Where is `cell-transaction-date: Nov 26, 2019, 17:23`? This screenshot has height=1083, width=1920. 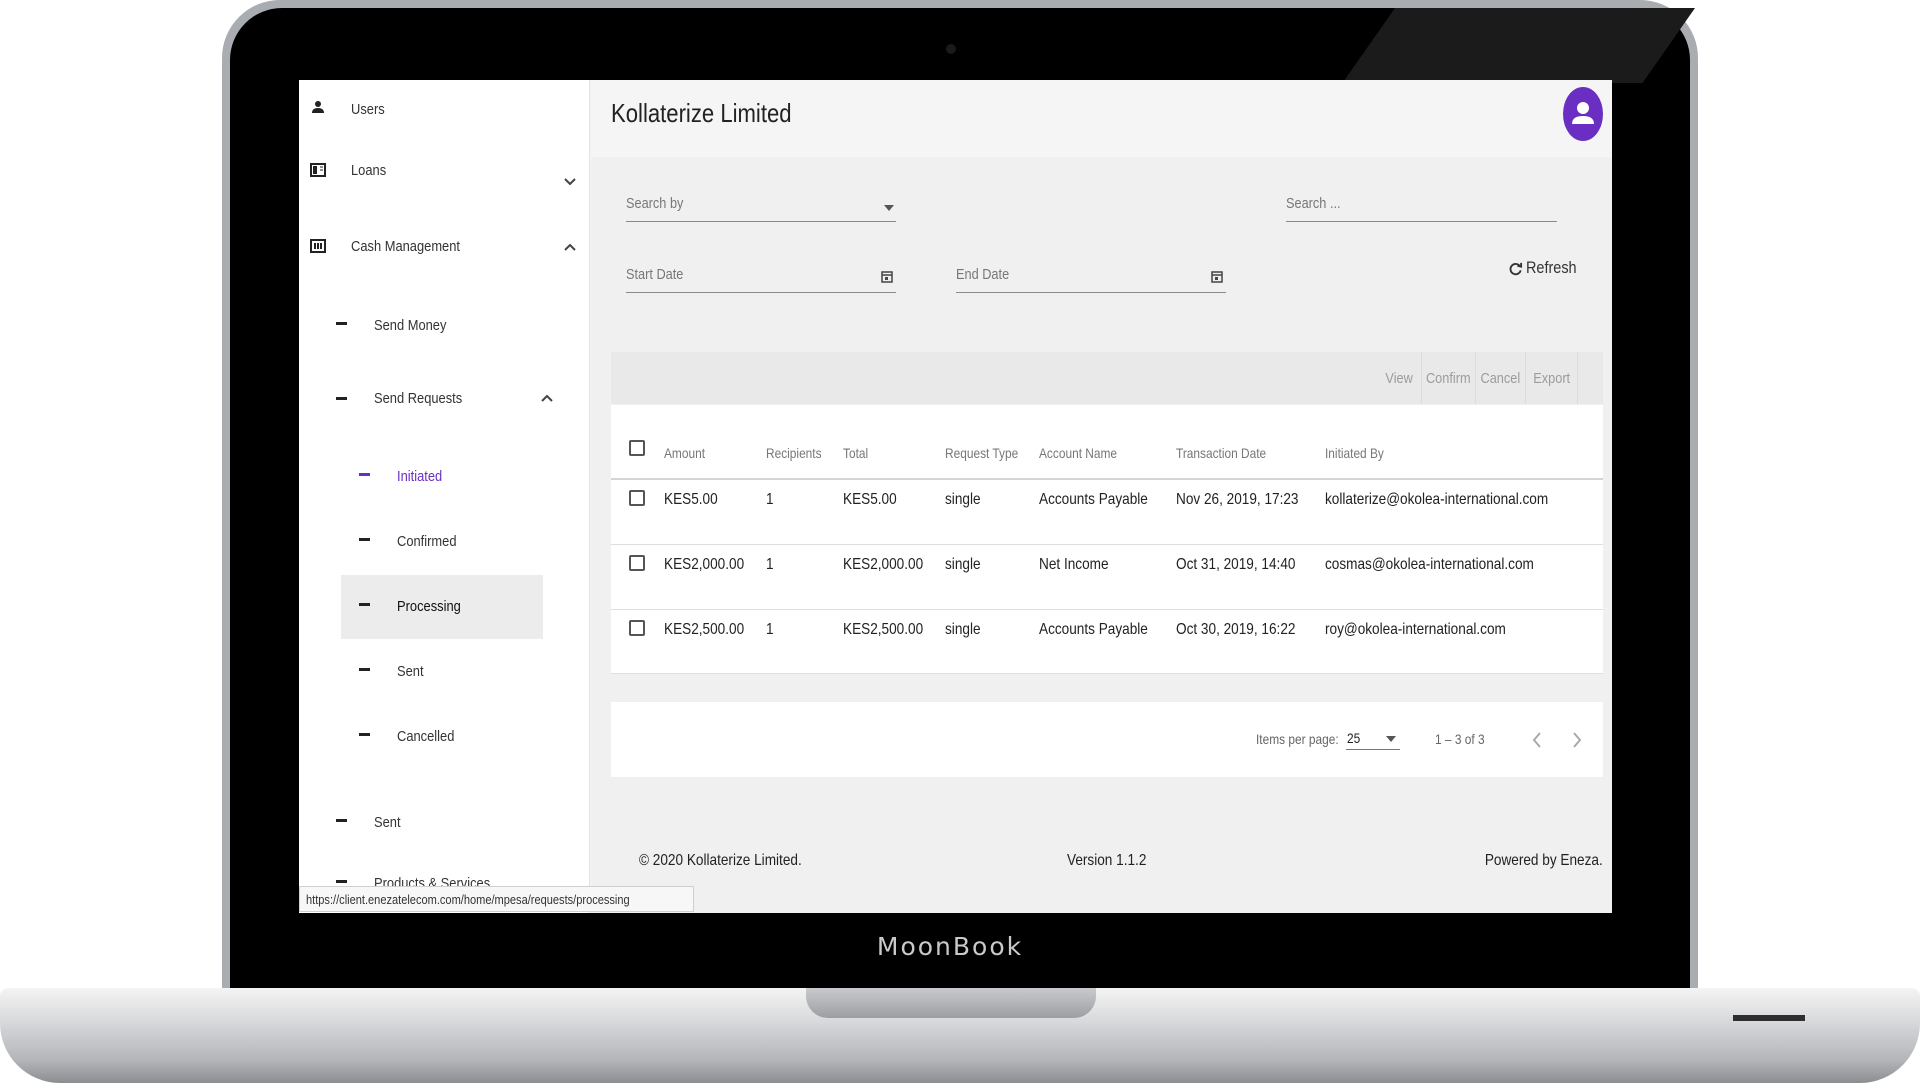 cell-transaction-date: Nov 26, 2019, 17:23 is located at coordinates (1237, 499).